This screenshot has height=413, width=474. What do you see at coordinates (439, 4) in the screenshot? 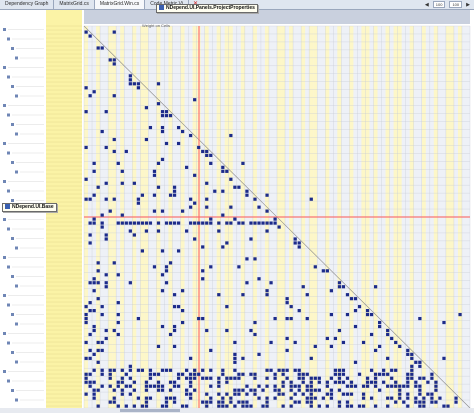
I see `zoom-min-field: 100` at bounding box center [439, 4].